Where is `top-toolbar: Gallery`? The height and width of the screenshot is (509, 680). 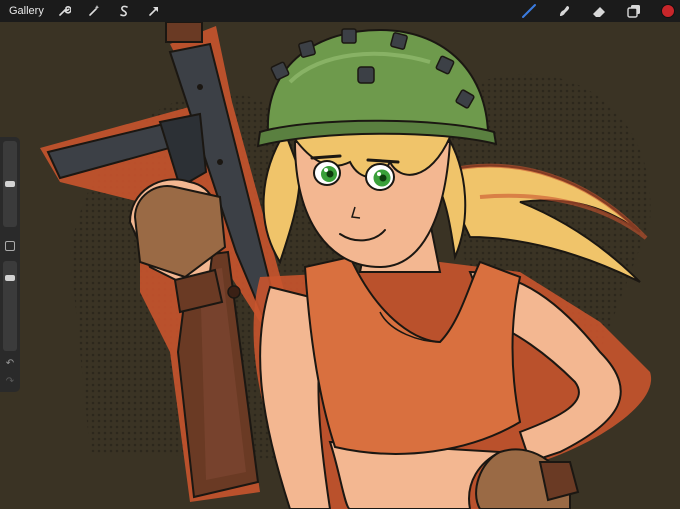
top-toolbar: Gallery is located at coordinates (340, 11).